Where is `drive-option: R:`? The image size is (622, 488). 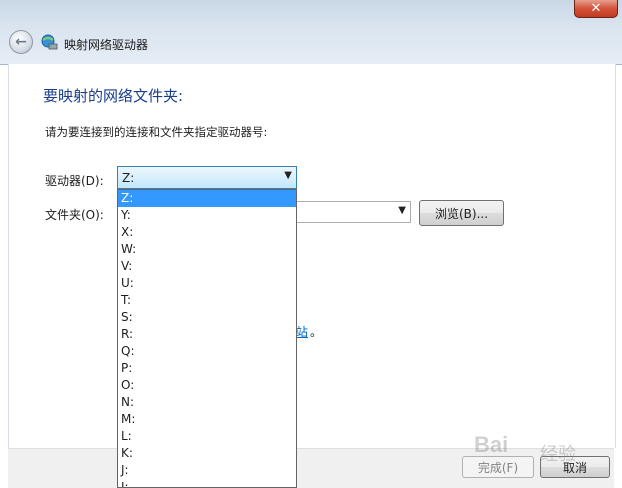 drive-option: R: is located at coordinates (207, 334).